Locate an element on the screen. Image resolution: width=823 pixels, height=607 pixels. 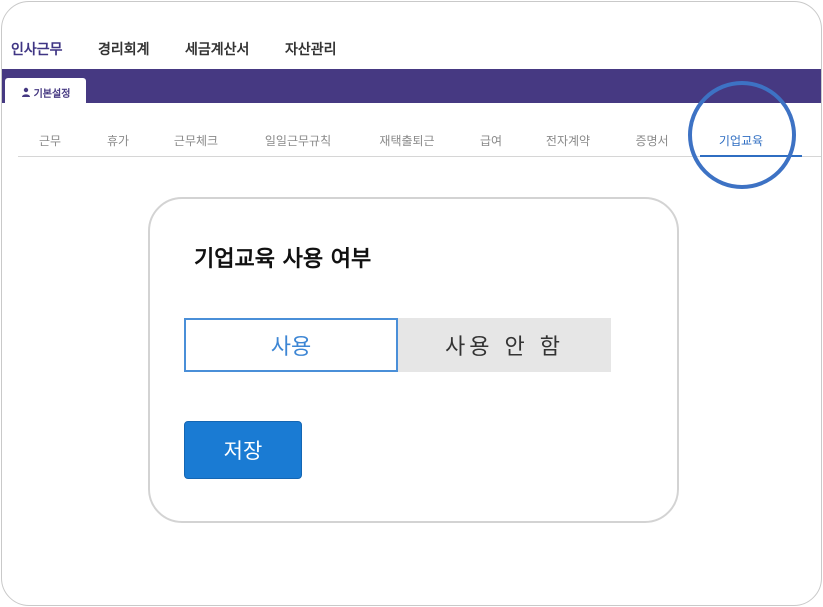
active-tab-underline is located at coordinates (751, 156).